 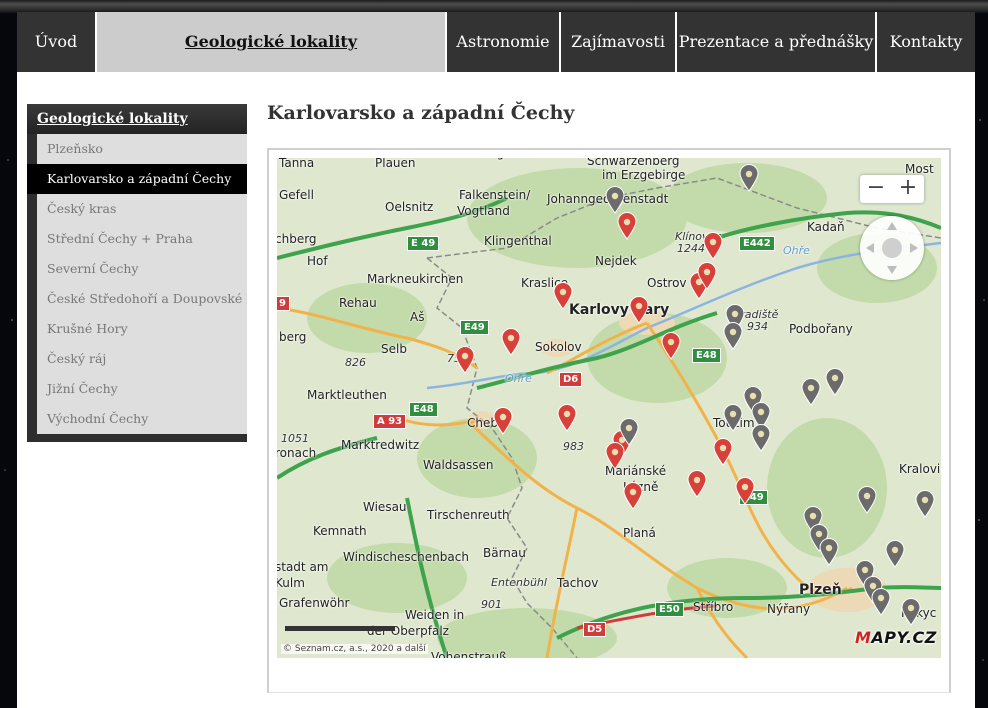 I want to click on place-label: Nýřany, so click(x=789, y=609).